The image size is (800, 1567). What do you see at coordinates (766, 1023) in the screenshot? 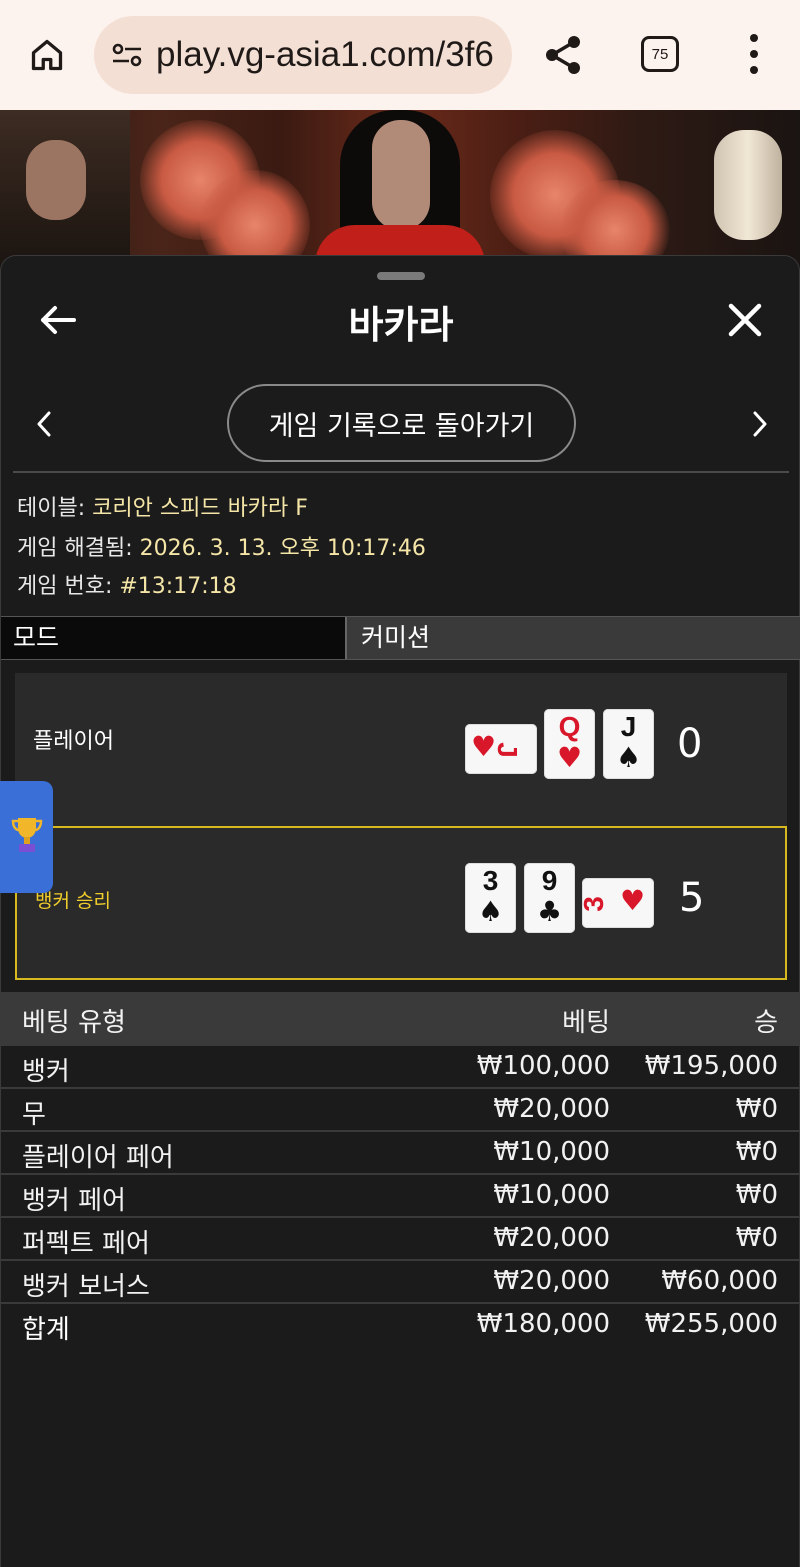
I see `header-win: 승` at bounding box center [766, 1023].